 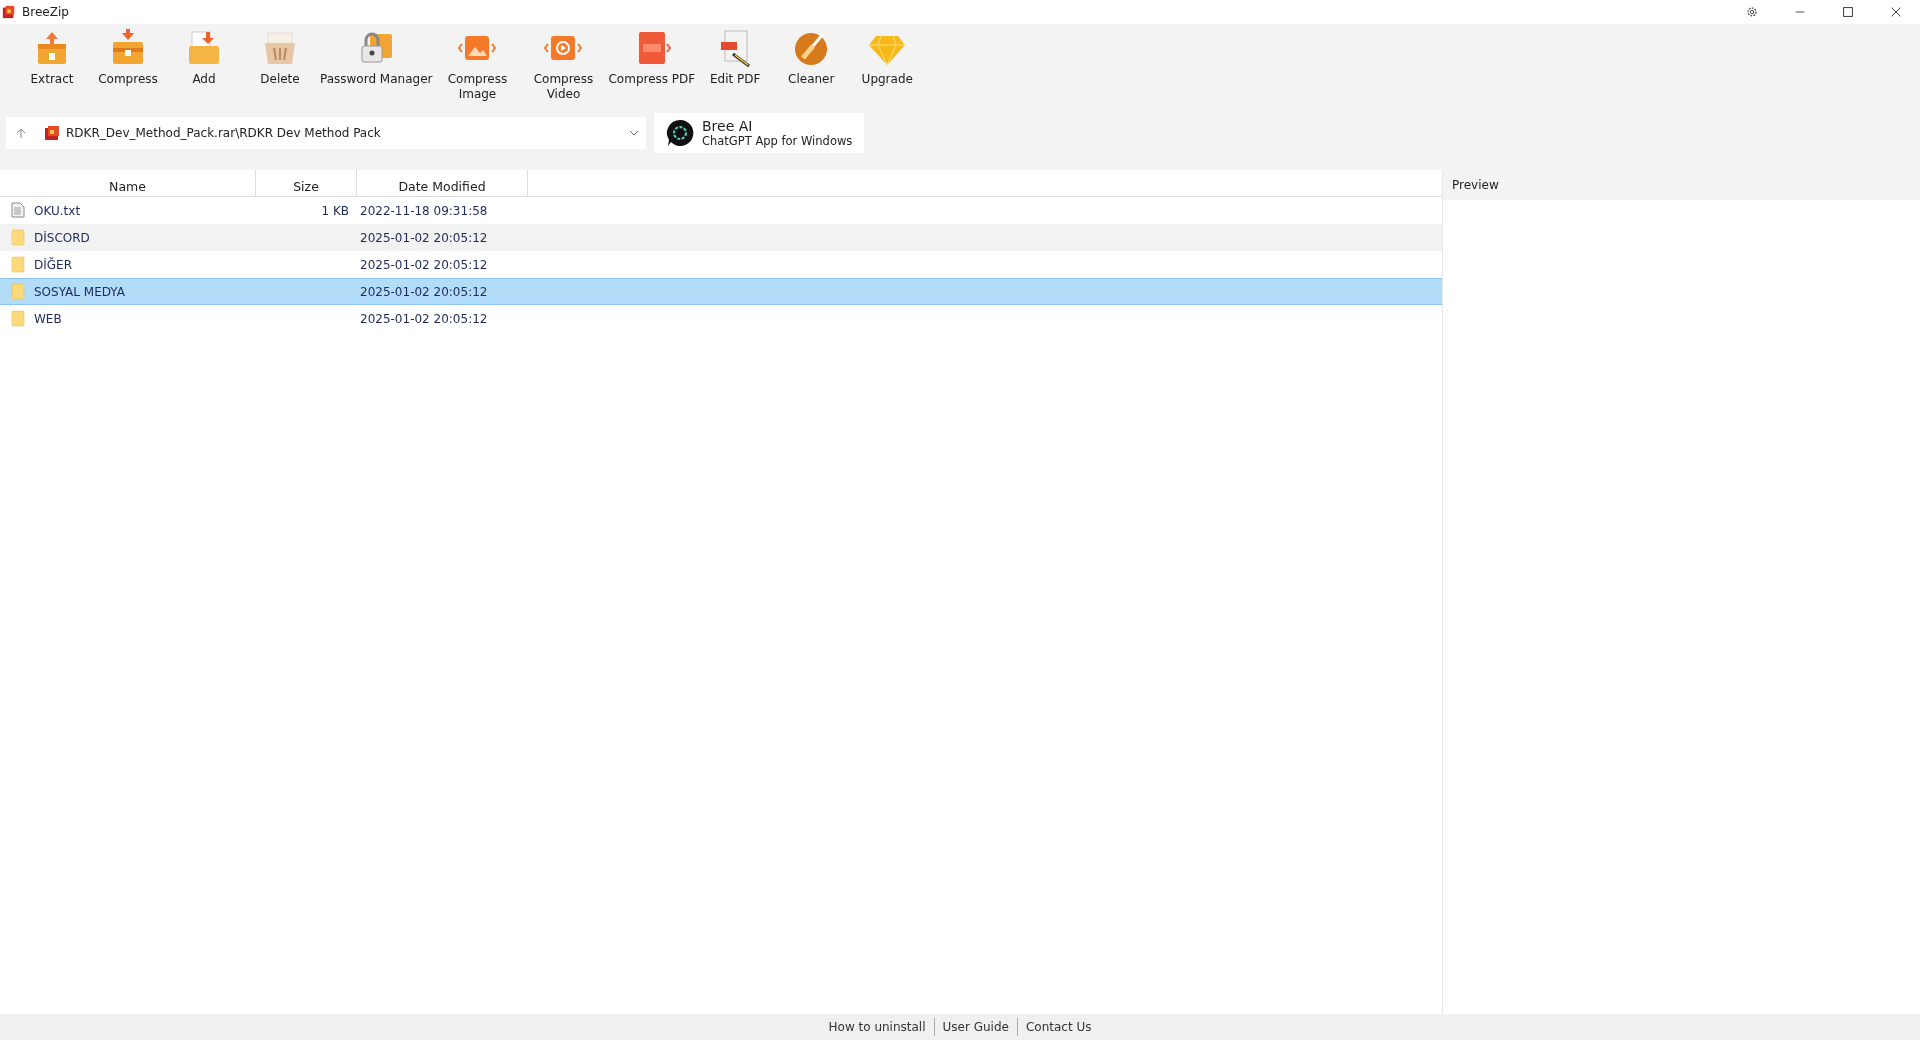 What do you see at coordinates (877, 1027) in the screenshot?
I see `footer-link: How to uninstall` at bounding box center [877, 1027].